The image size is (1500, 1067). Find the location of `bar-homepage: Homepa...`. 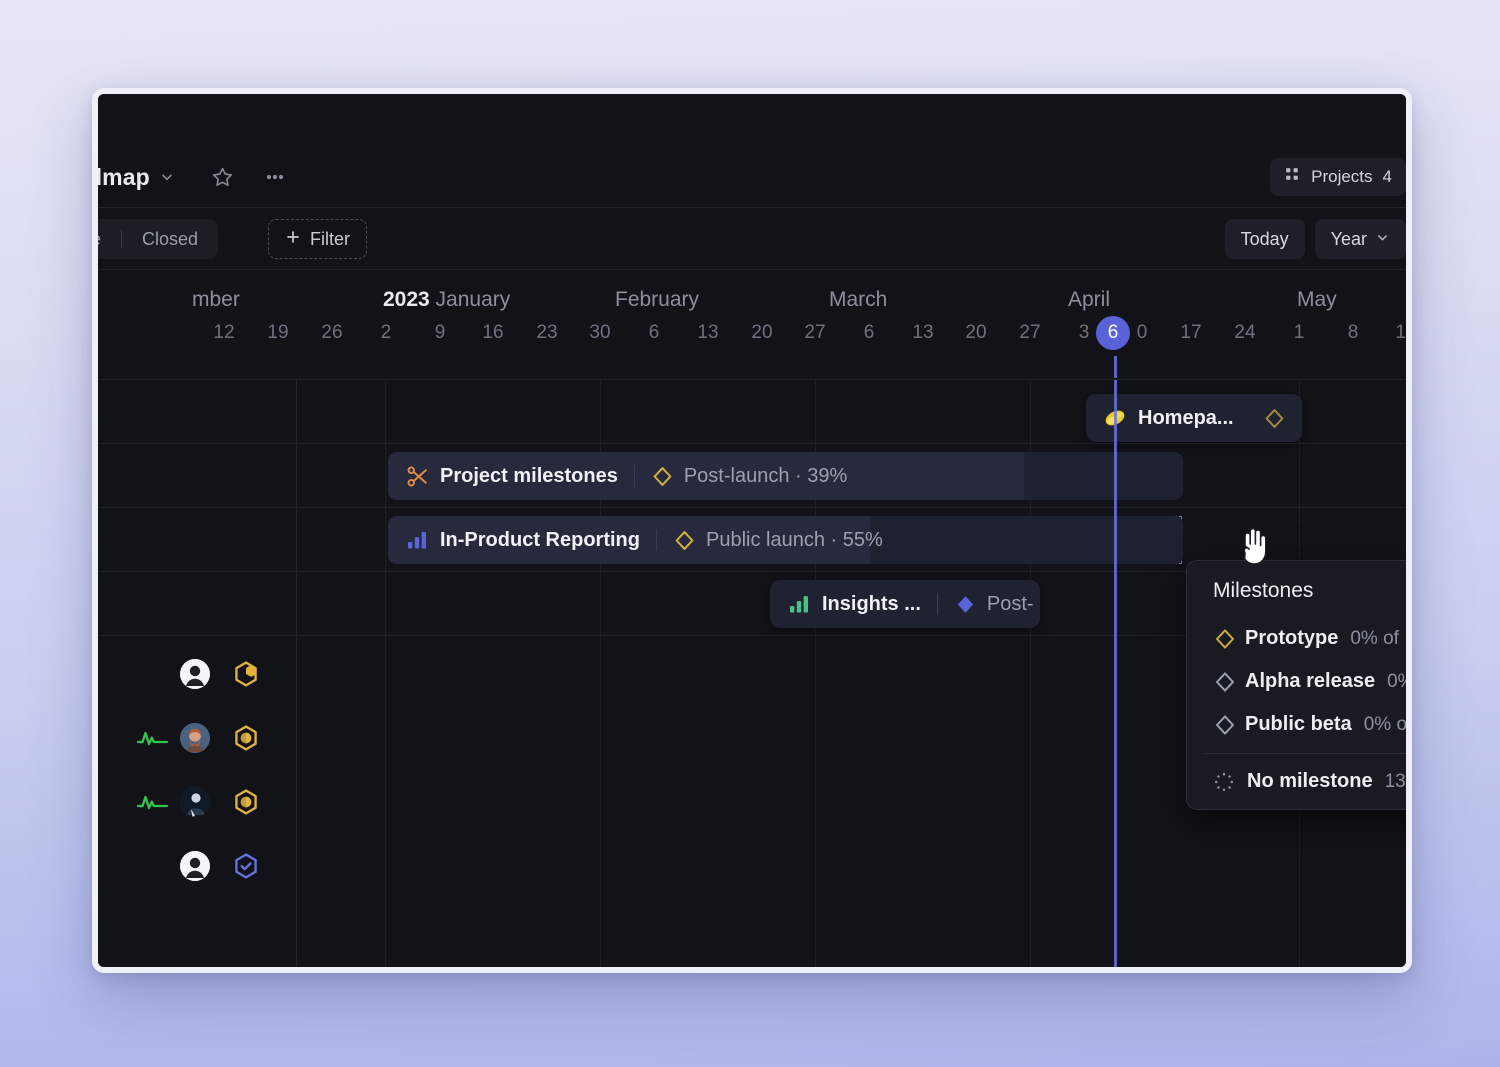

bar-homepage: Homepa... is located at coordinates (1194, 418).